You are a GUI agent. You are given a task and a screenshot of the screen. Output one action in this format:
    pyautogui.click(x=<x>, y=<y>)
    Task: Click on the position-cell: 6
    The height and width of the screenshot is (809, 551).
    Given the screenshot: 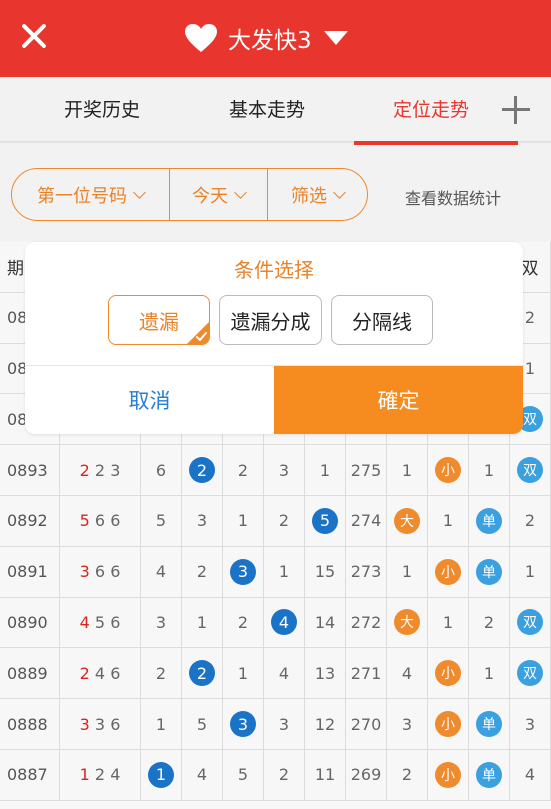 What is the action you would take?
    pyautogui.click(x=161, y=470)
    